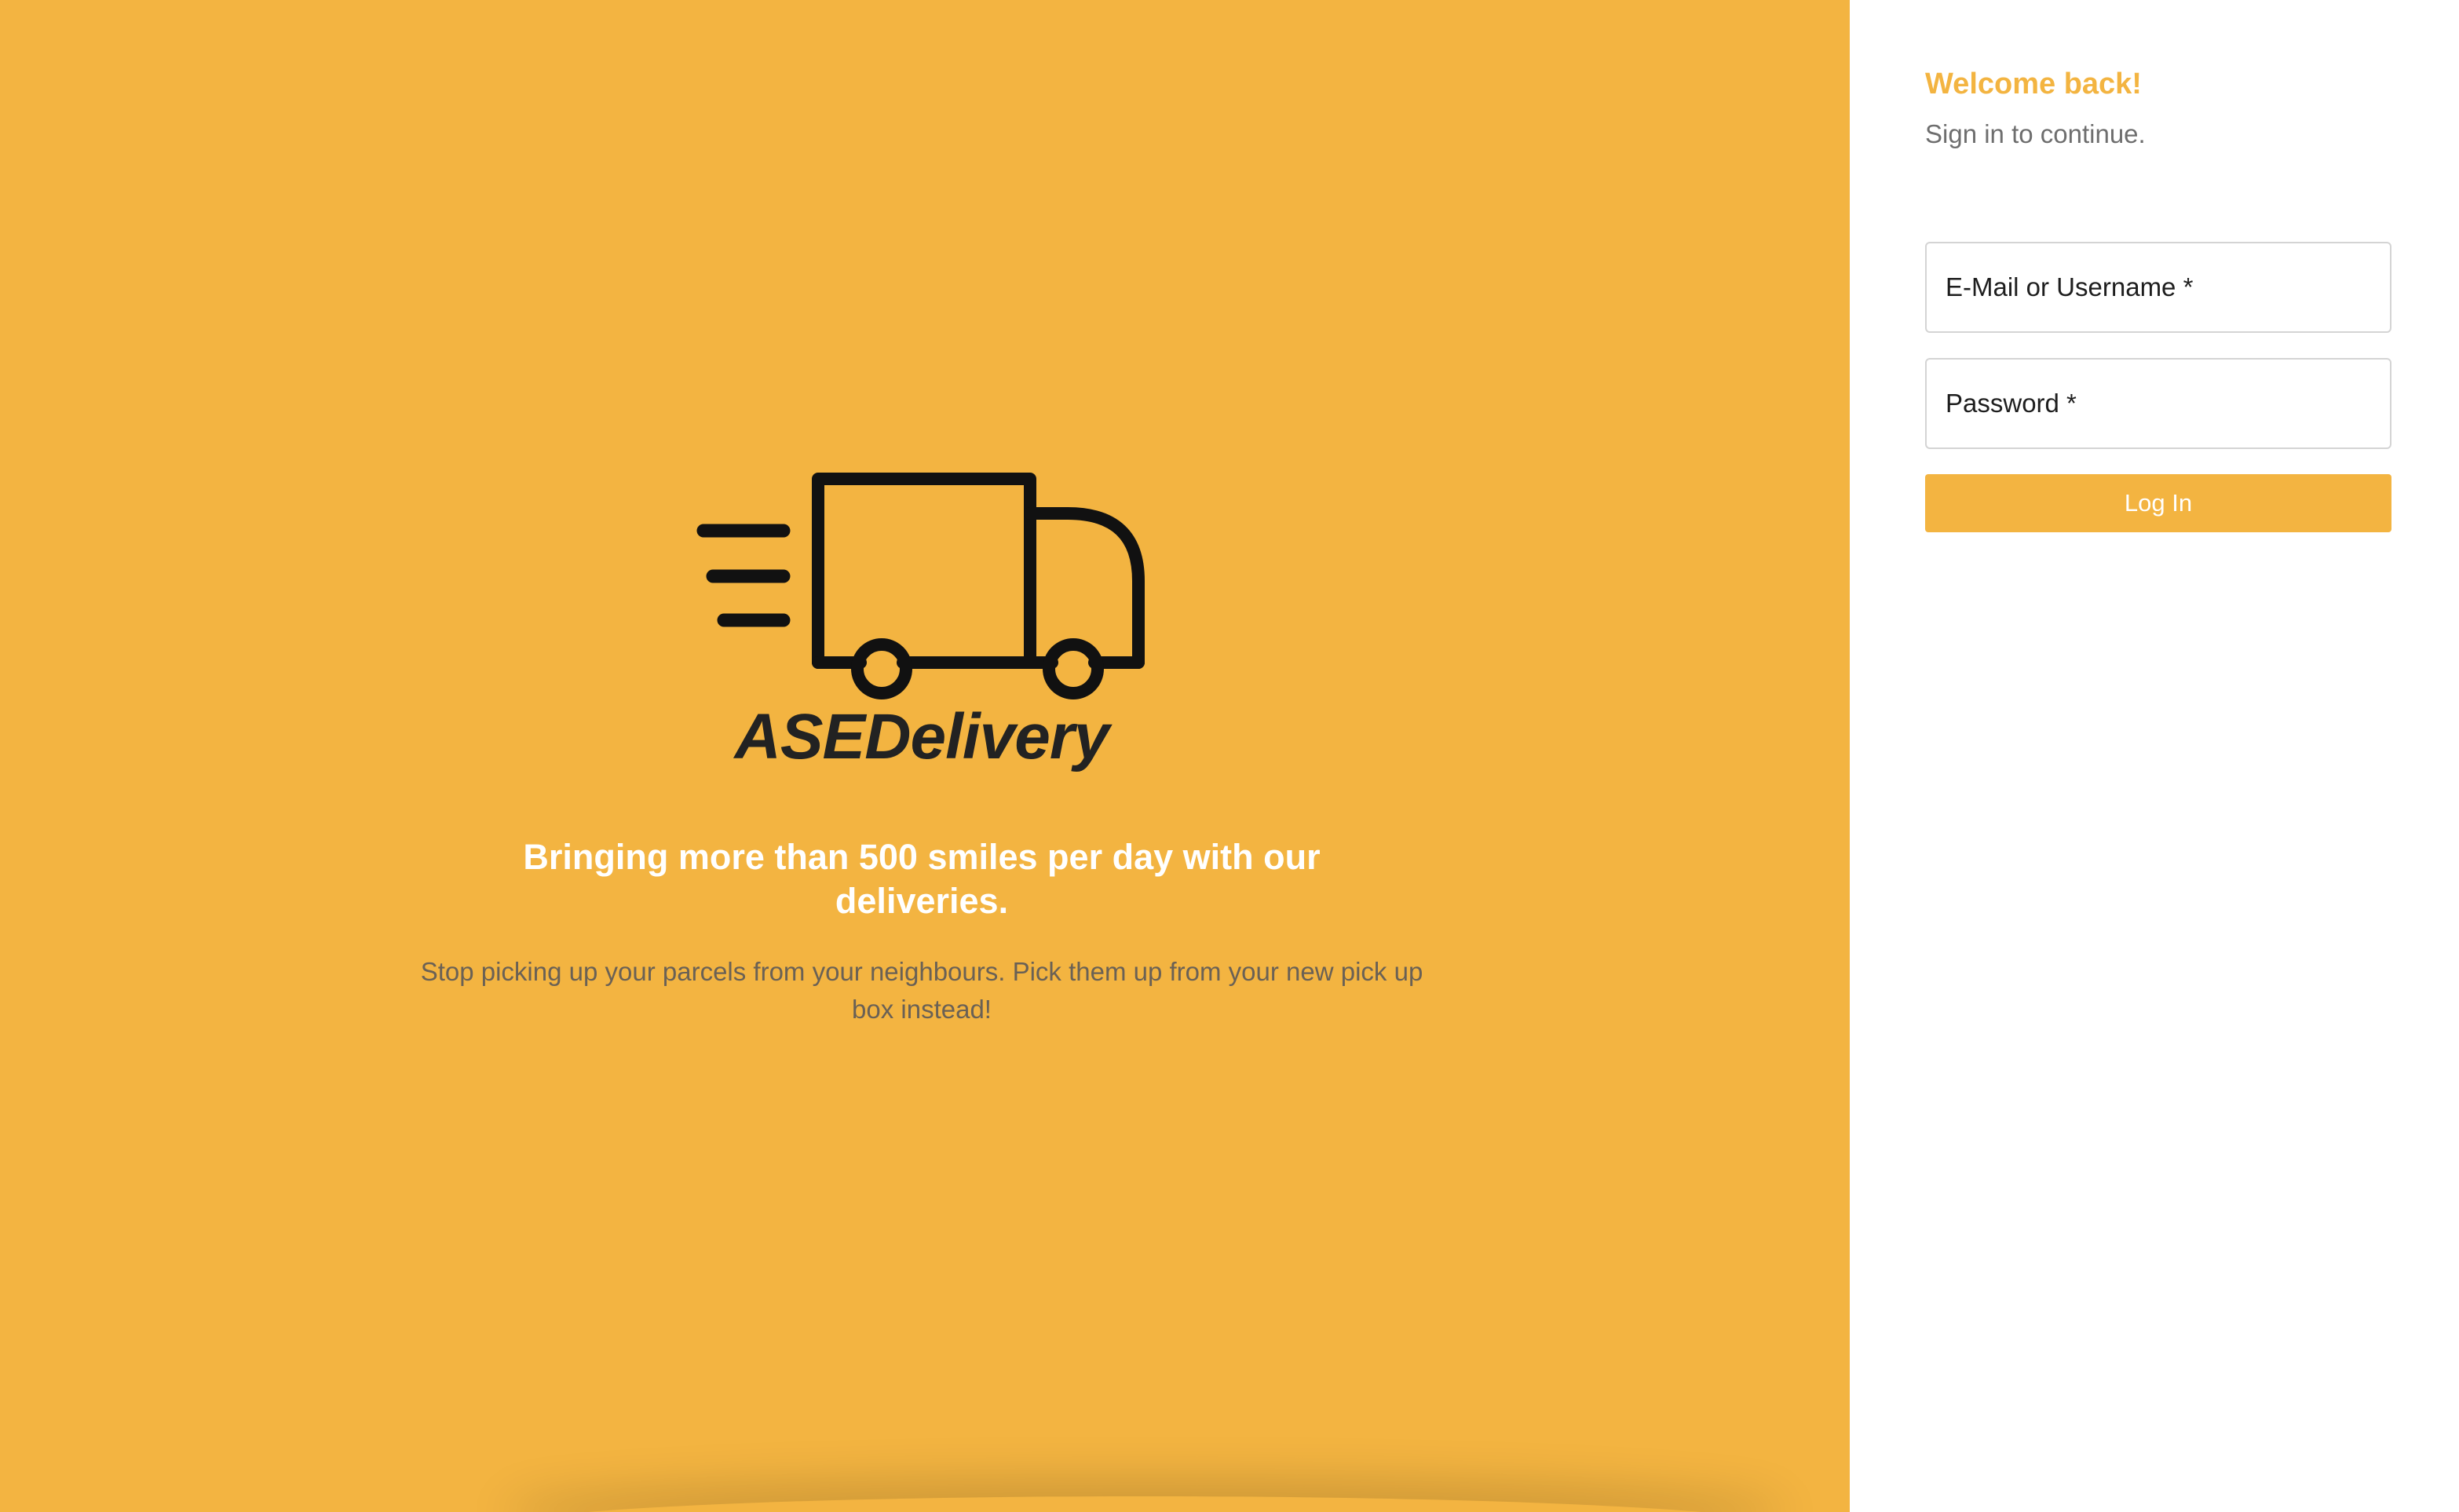 The image size is (2459, 1512). Describe the element at coordinates (922, 736) in the screenshot. I see `brand-name: ASEDelivery` at that location.